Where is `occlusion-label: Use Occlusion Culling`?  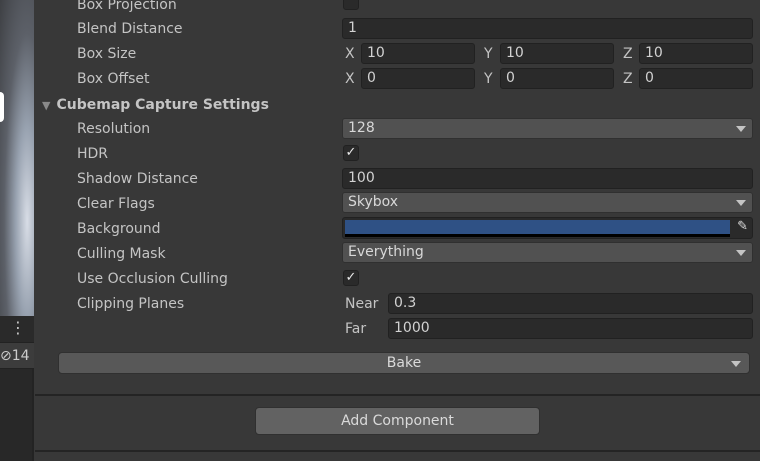 occlusion-label: Use Occlusion Culling is located at coordinates (152, 279).